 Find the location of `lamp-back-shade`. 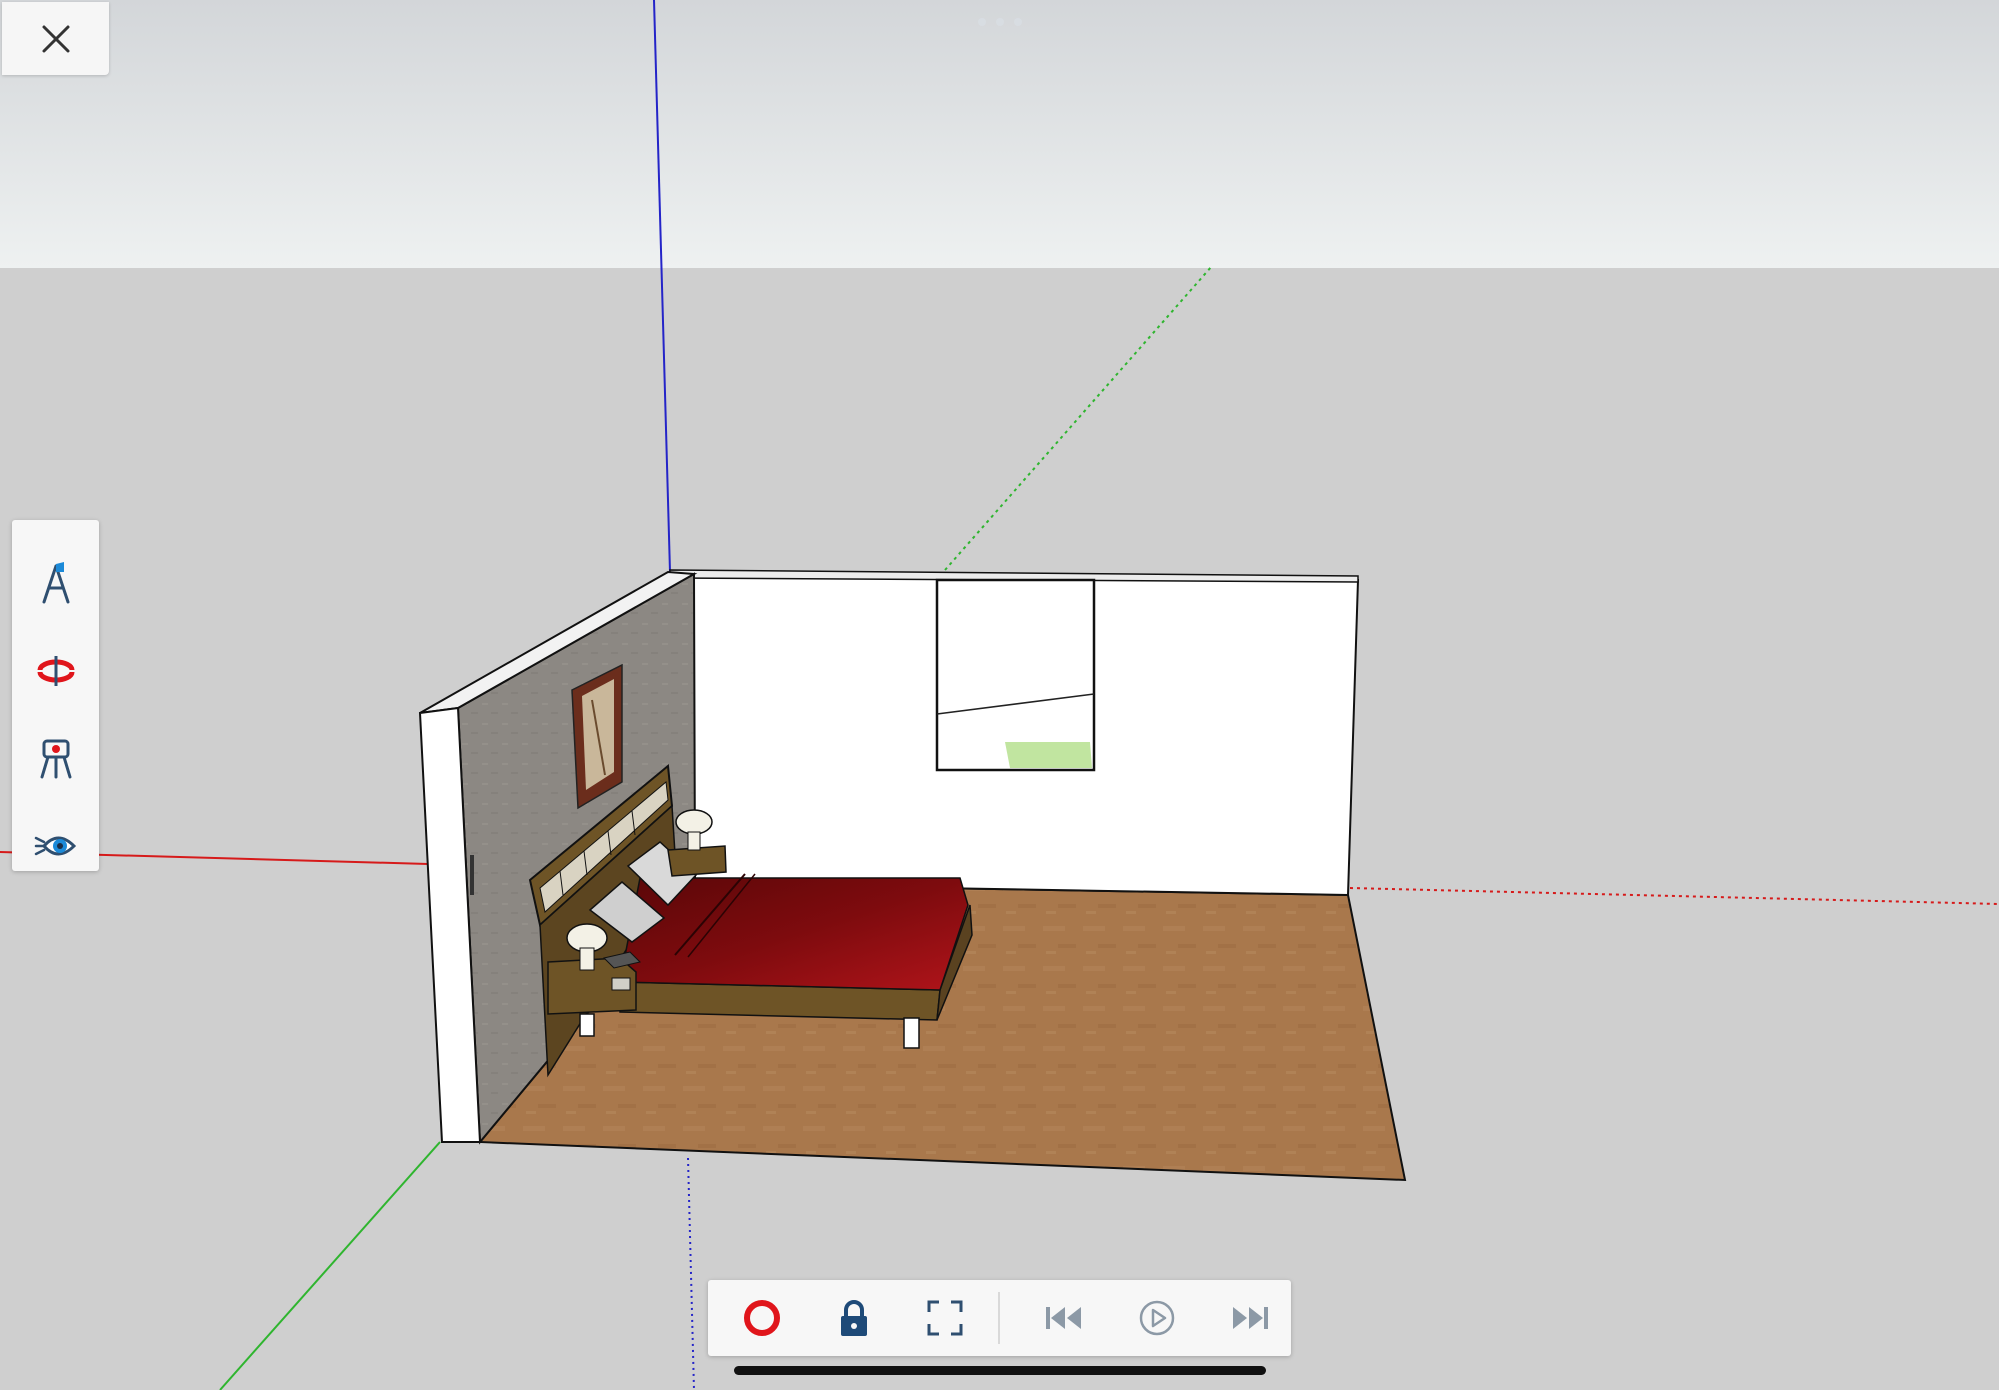

lamp-back-shade is located at coordinates (694, 822).